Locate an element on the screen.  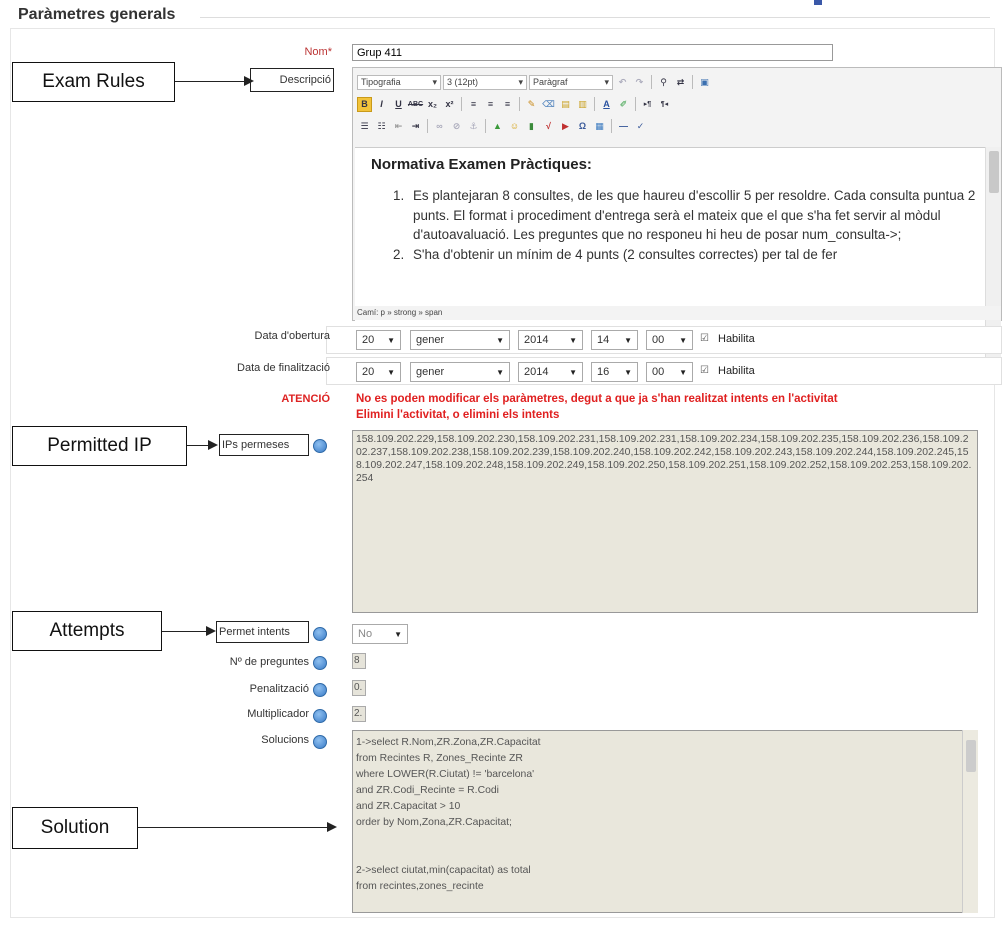
outdent-icon: ⇤ is located at coordinates (398, 126).